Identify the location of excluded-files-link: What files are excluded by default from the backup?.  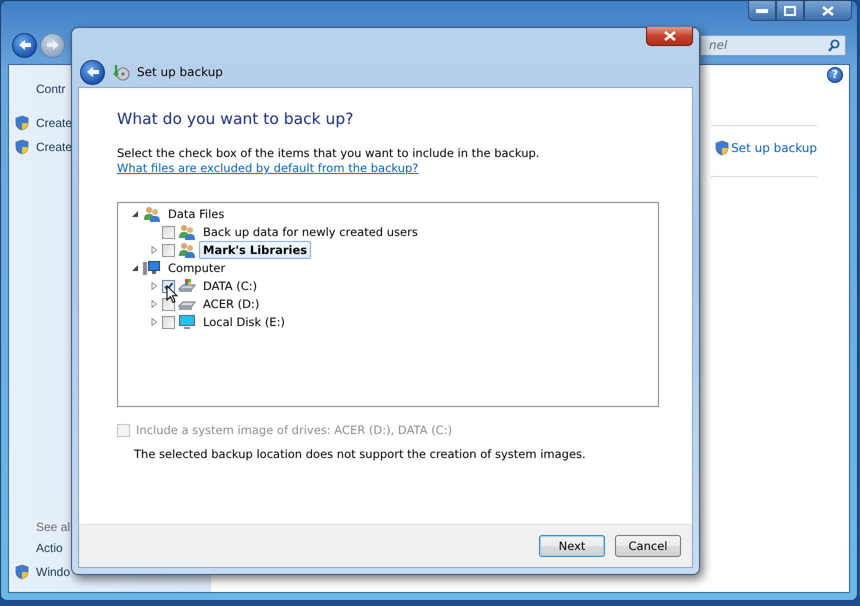
(267, 168).